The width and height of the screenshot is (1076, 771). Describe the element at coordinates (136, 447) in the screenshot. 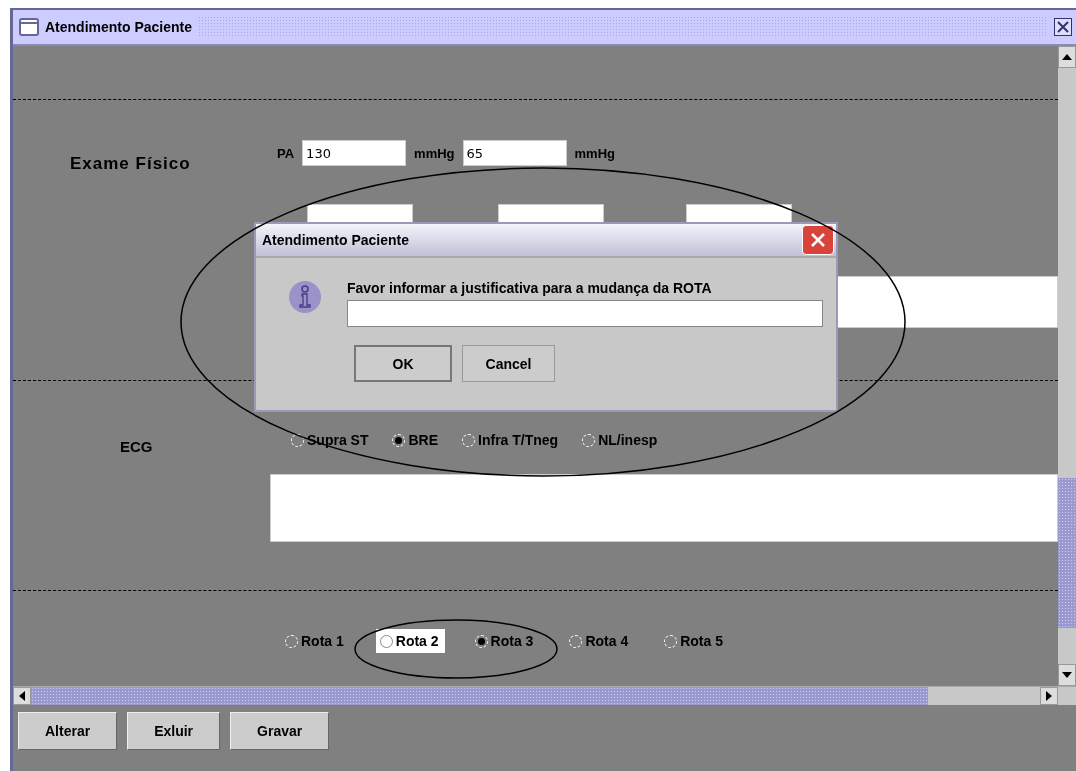

I see `section-label: ECG` at that location.